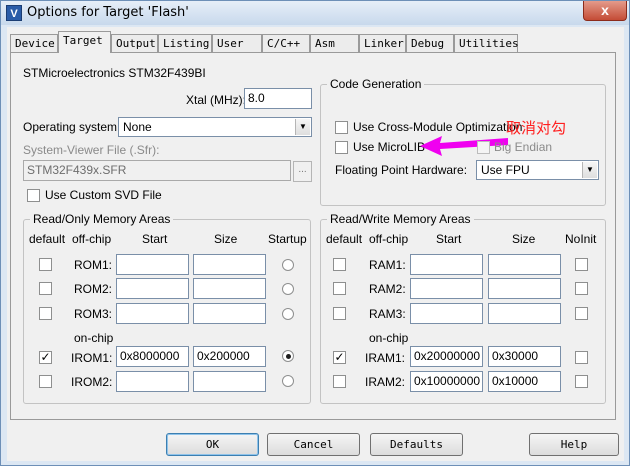  Describe the element at coordinates (288, 265) in the screenshot. I see `rom1-startup-radio` at that location.